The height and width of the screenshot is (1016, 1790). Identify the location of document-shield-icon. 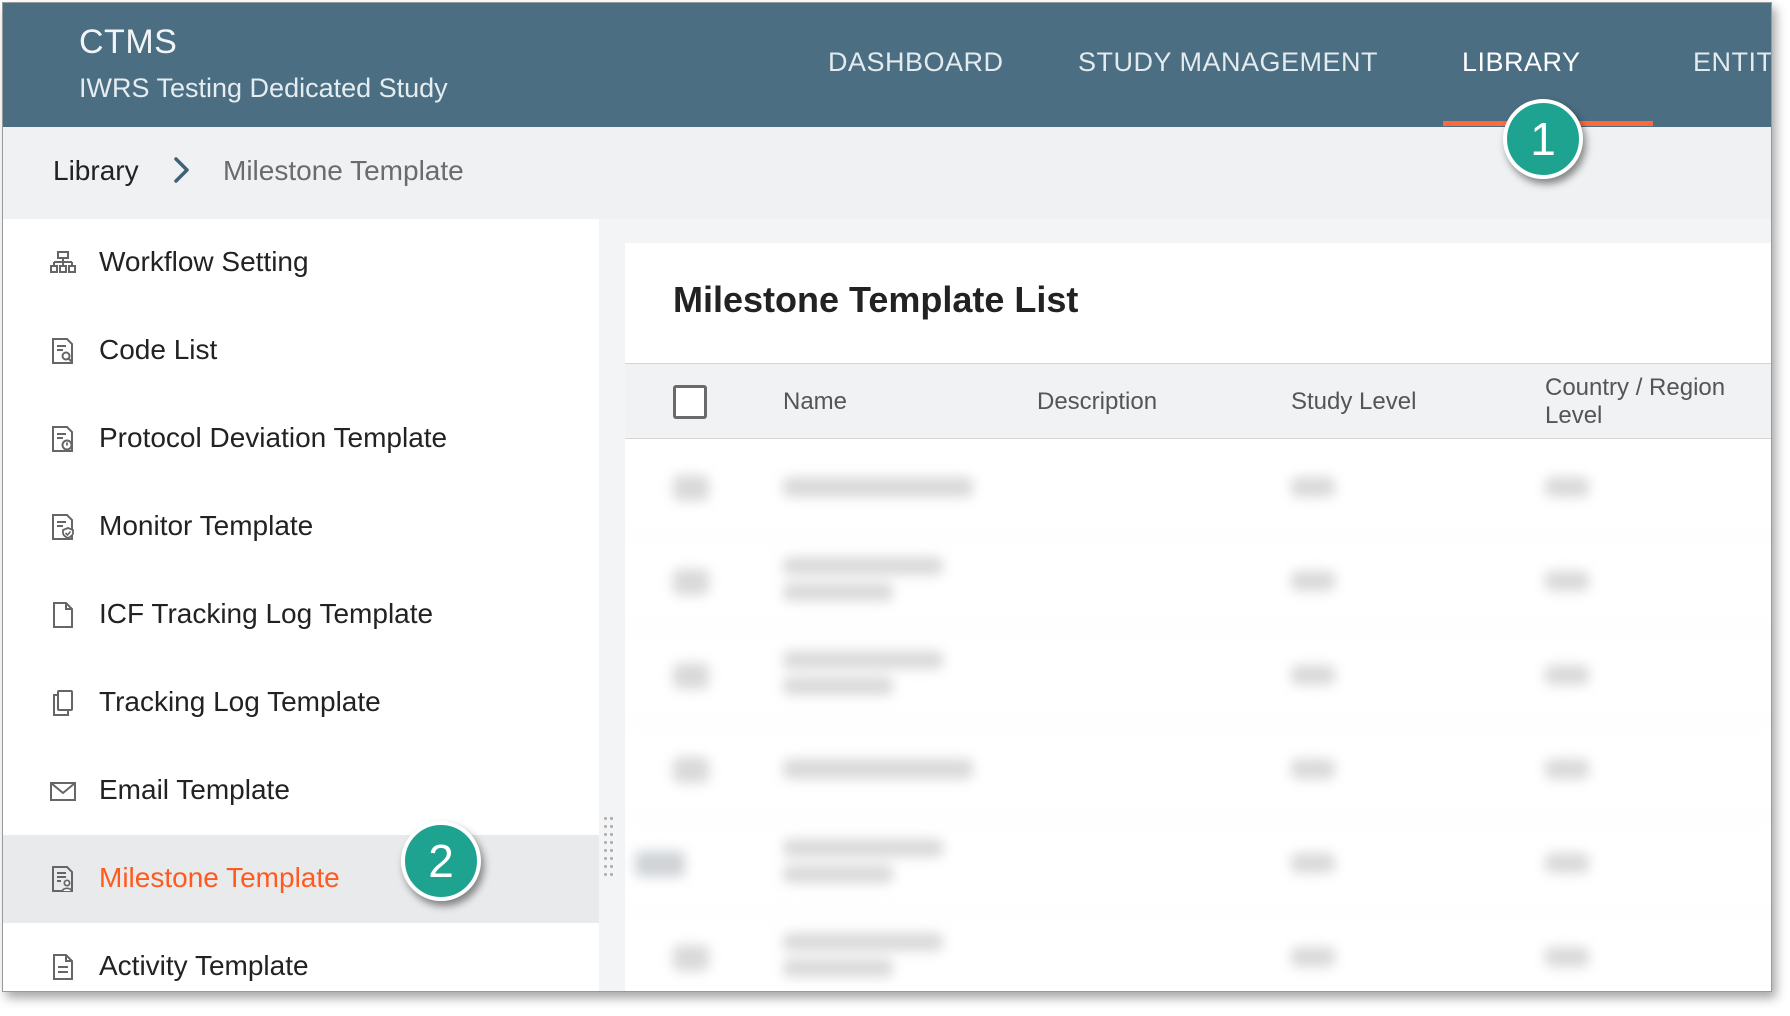
(63, 527).